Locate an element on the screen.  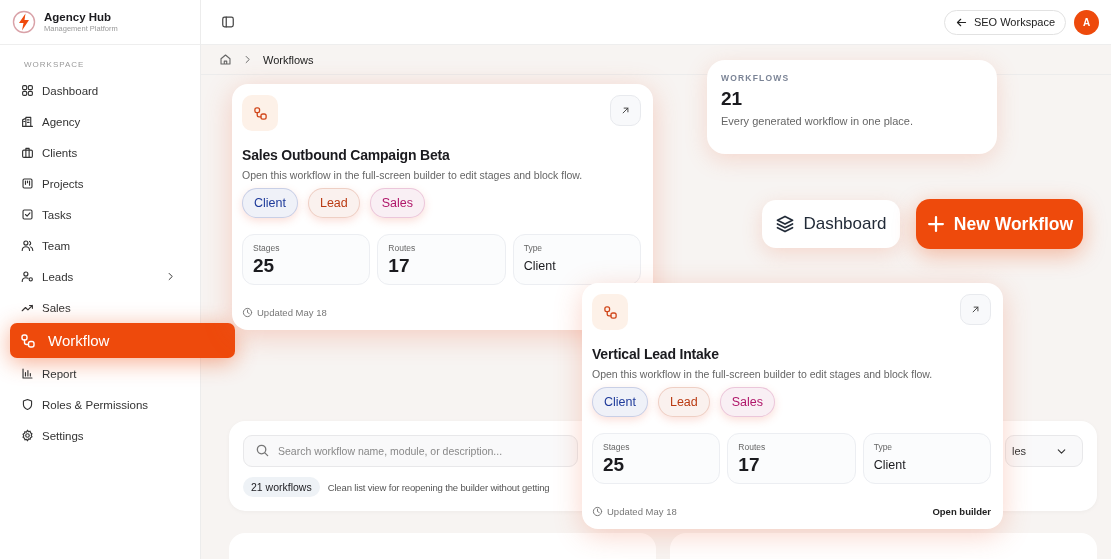
new-workflow-button: New Workflow is located at coordinates (999, 224).